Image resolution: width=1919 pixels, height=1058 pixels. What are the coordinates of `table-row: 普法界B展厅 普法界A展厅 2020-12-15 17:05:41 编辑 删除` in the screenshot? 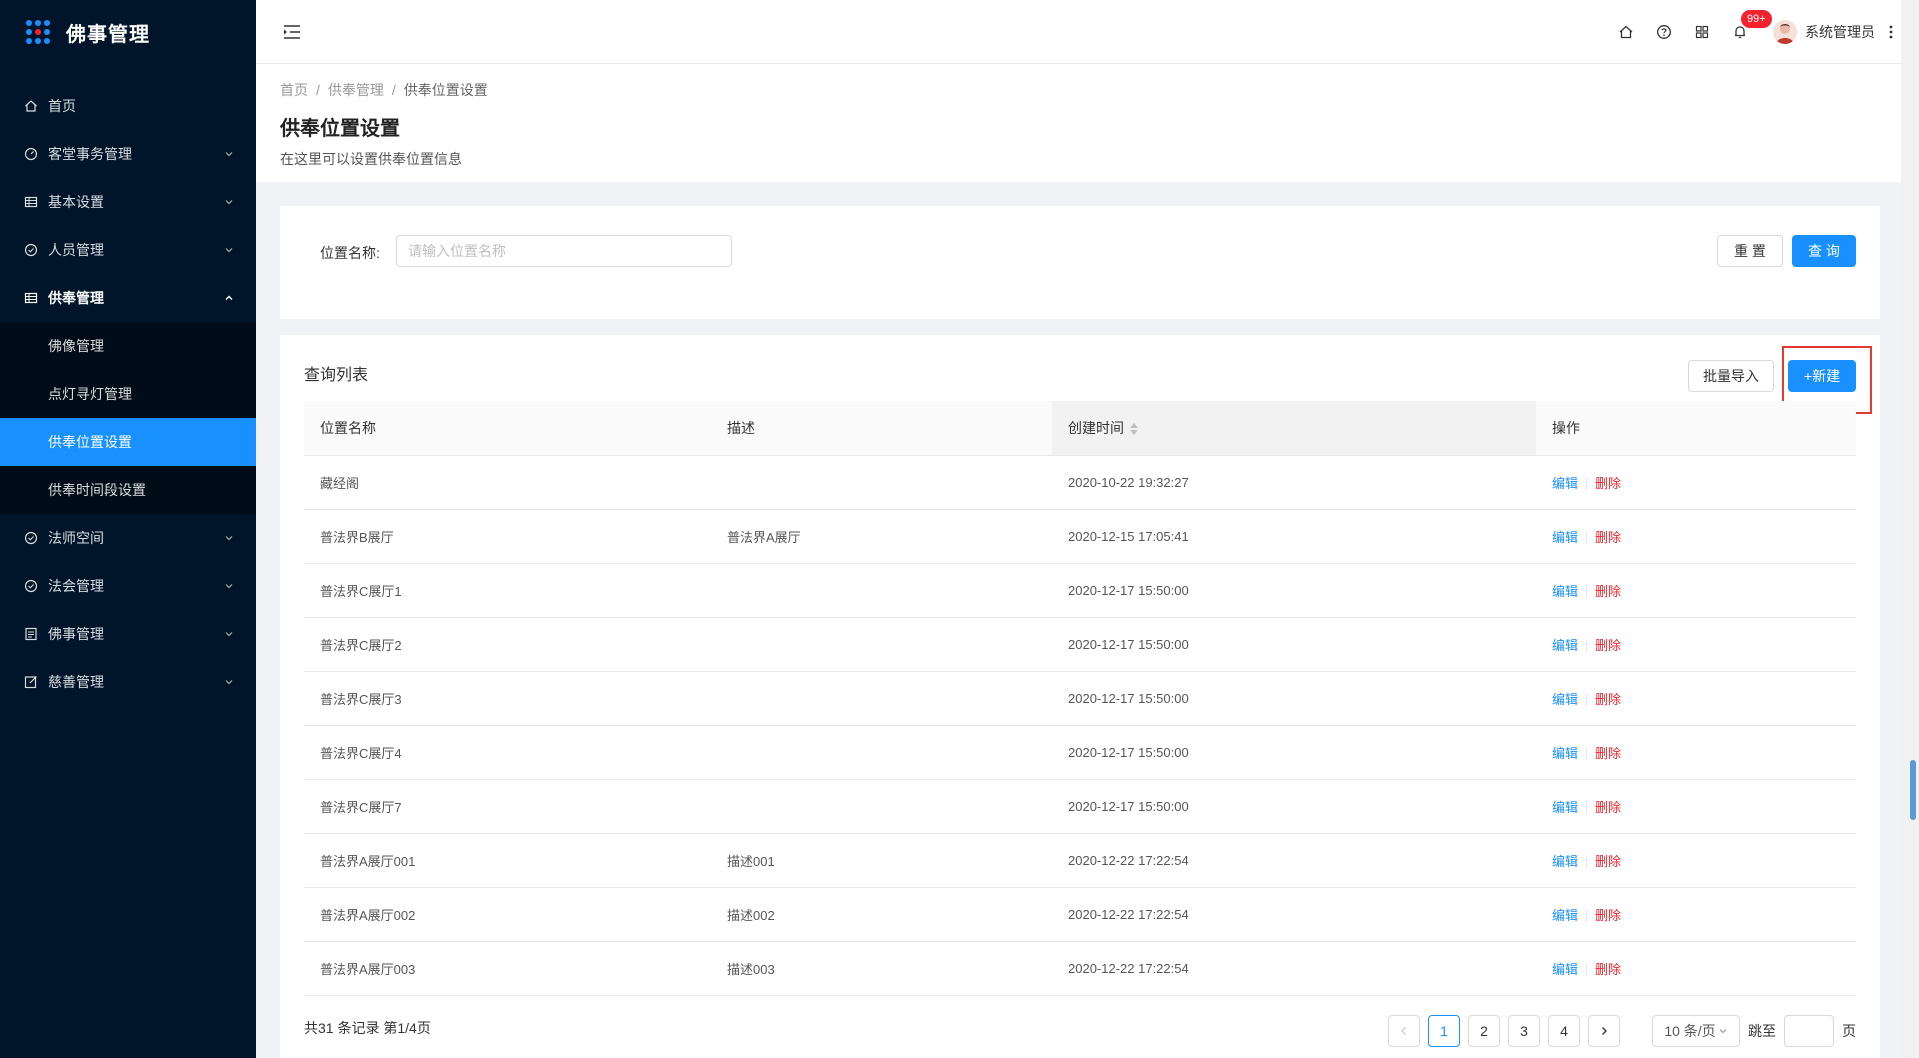 It's located at (1080, 536).